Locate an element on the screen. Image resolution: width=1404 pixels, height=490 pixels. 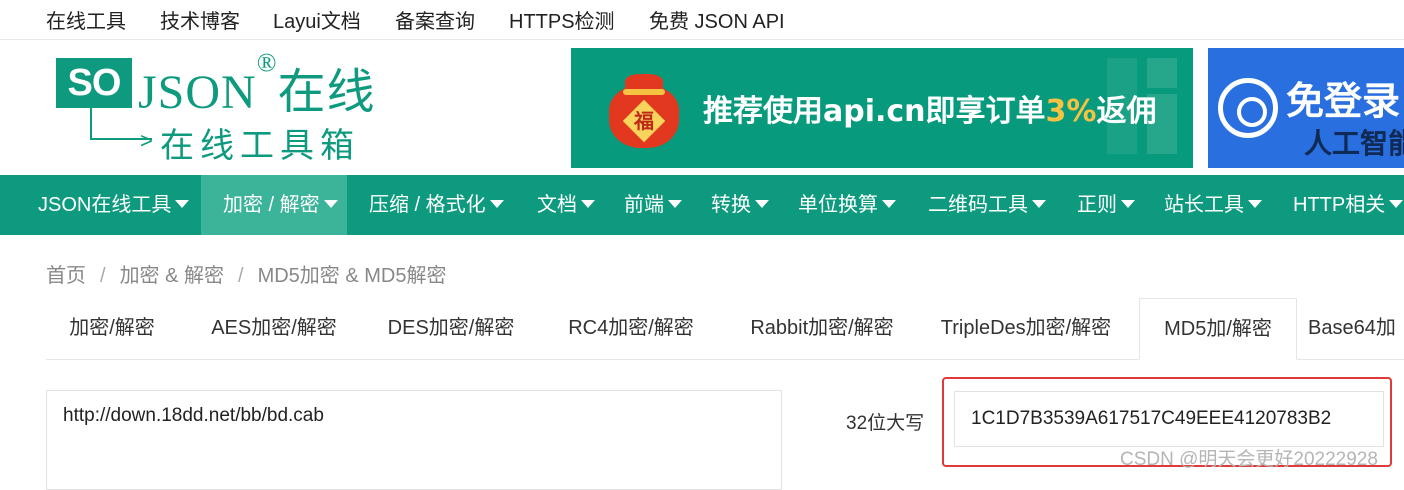
top-link-tech-blog: 技术博客 is located at coordinates (200, 19).